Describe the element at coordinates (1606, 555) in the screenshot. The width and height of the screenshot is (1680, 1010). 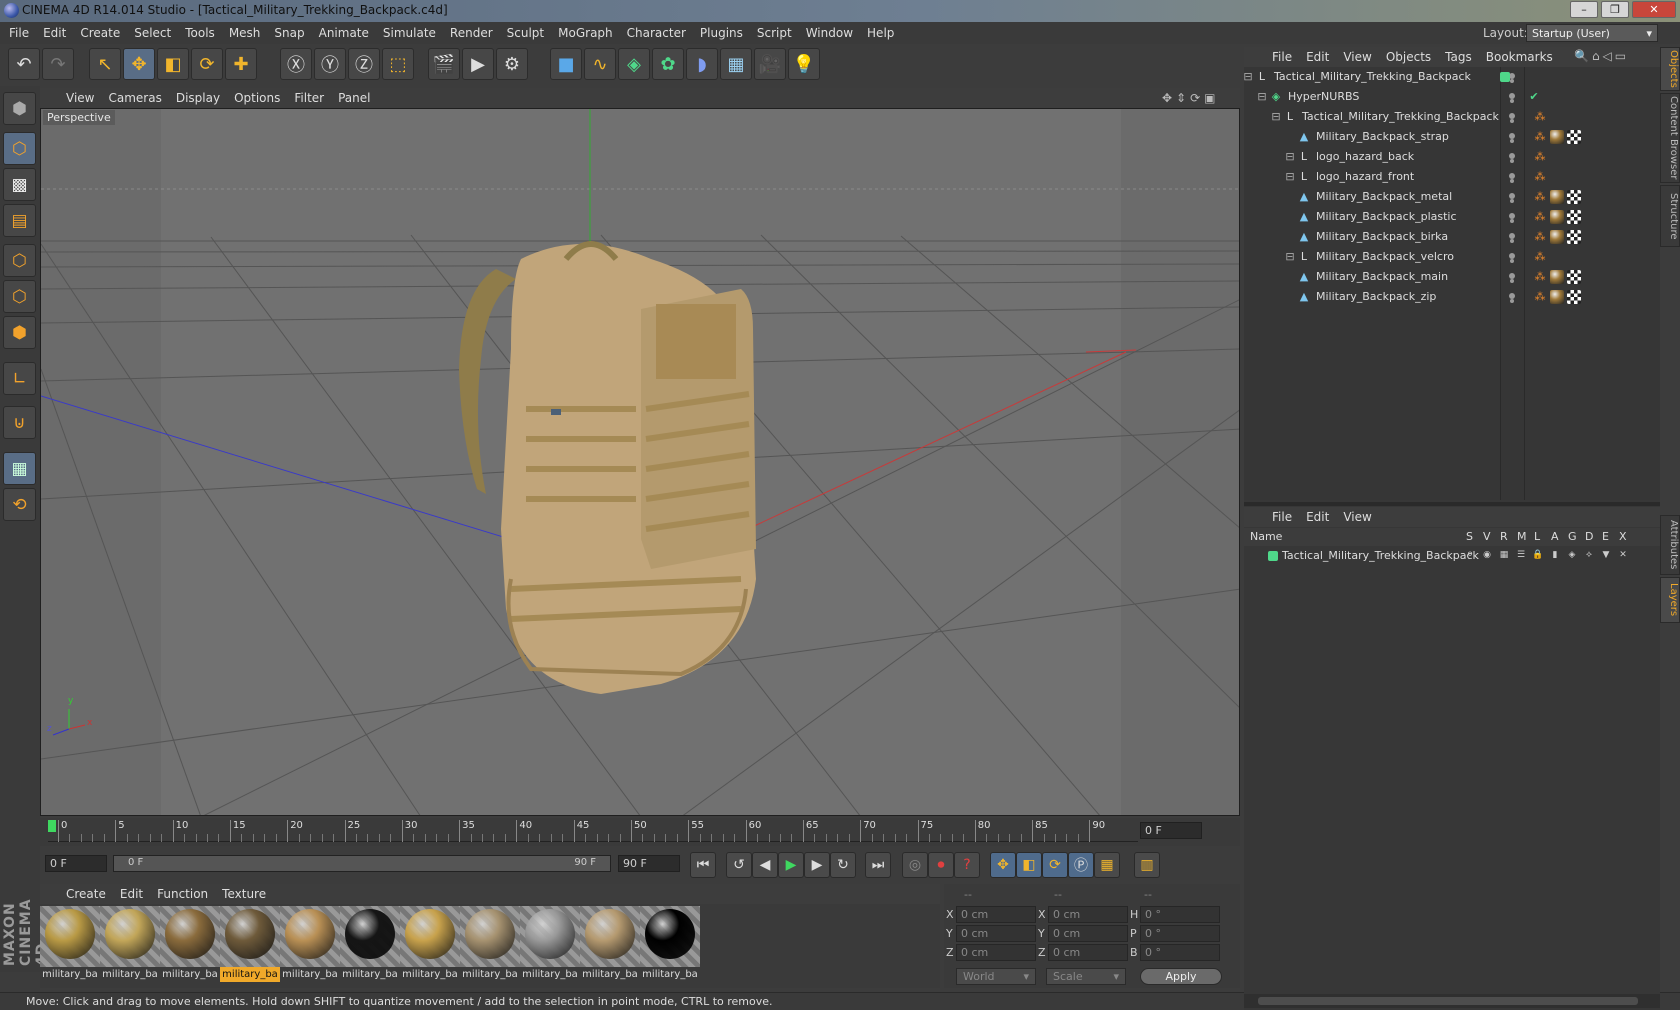
I see `layer-toggle-icon: ▼` at that location.